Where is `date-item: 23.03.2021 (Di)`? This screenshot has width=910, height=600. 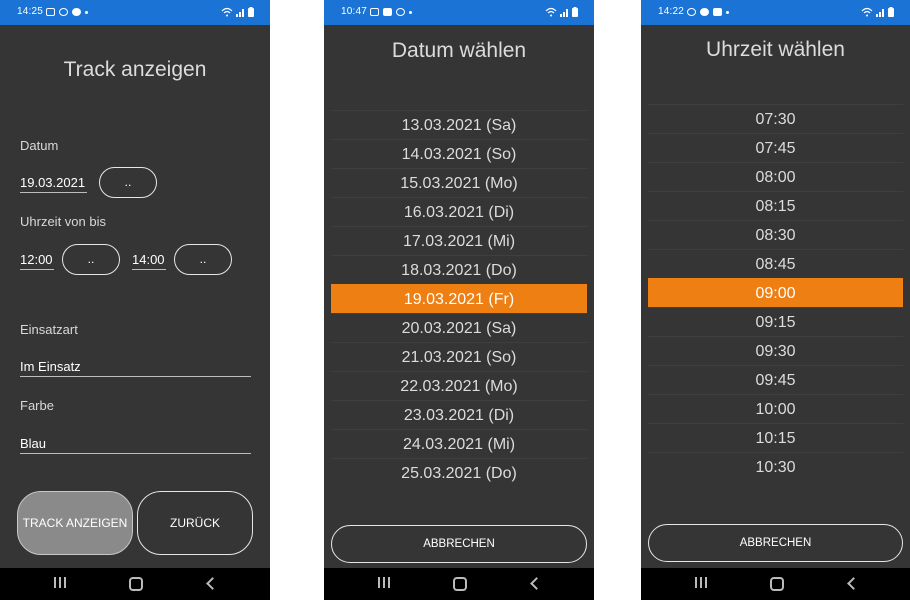
date-item: 23.03.2021 (Di) is located at coordinates (459, 414).